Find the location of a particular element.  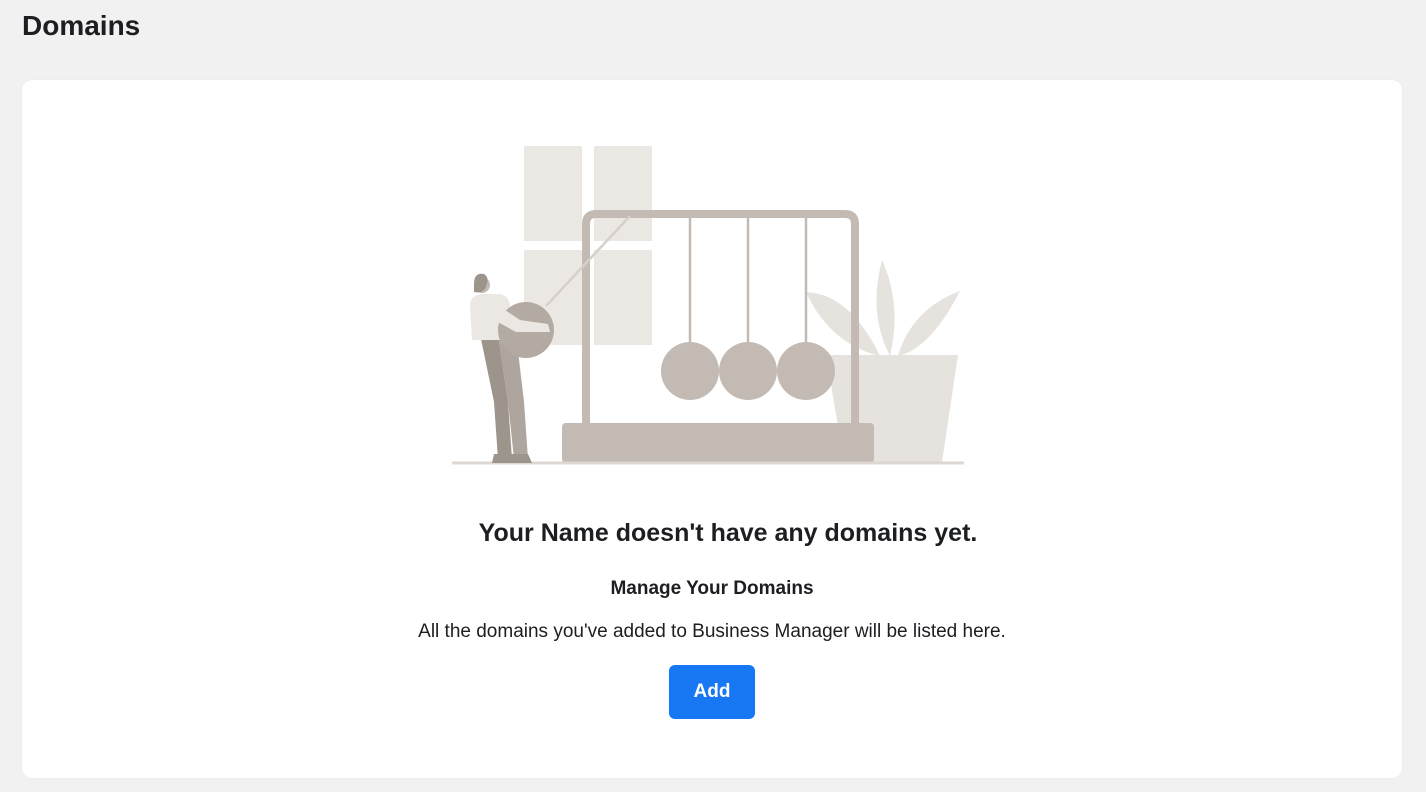

plant-leaf-center is located at coordinates (885, 308).